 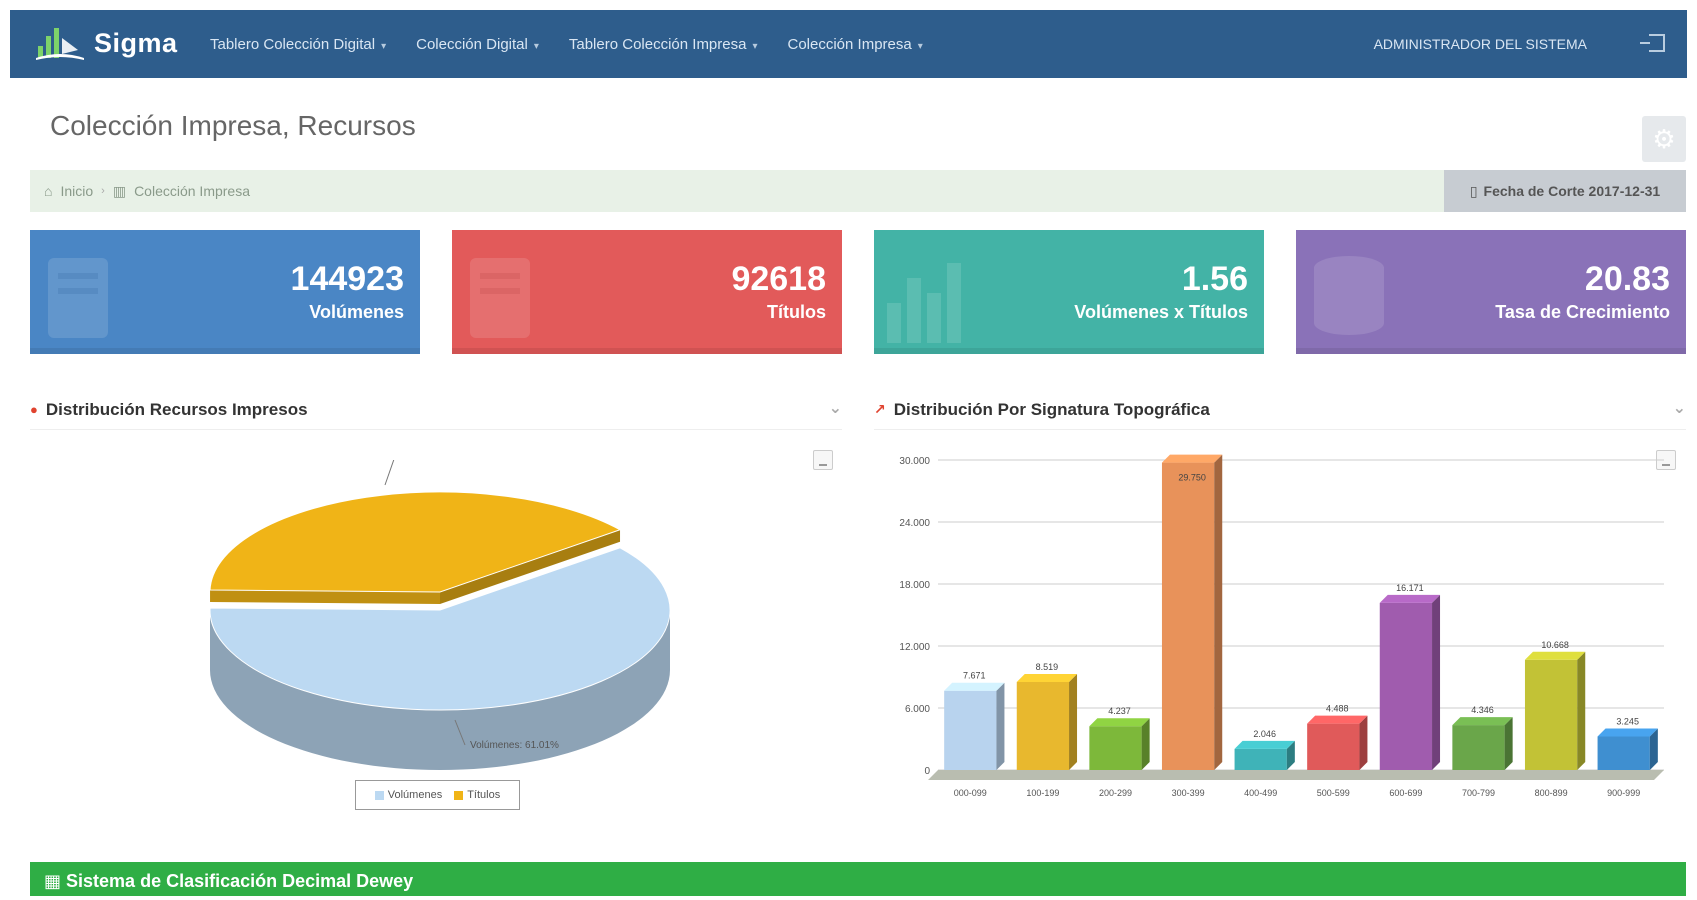 What do you see at coordinates (1478, 793) in the screenshot?
I see `x-tick-label: 700-799` at bounding box center [1478, 793].